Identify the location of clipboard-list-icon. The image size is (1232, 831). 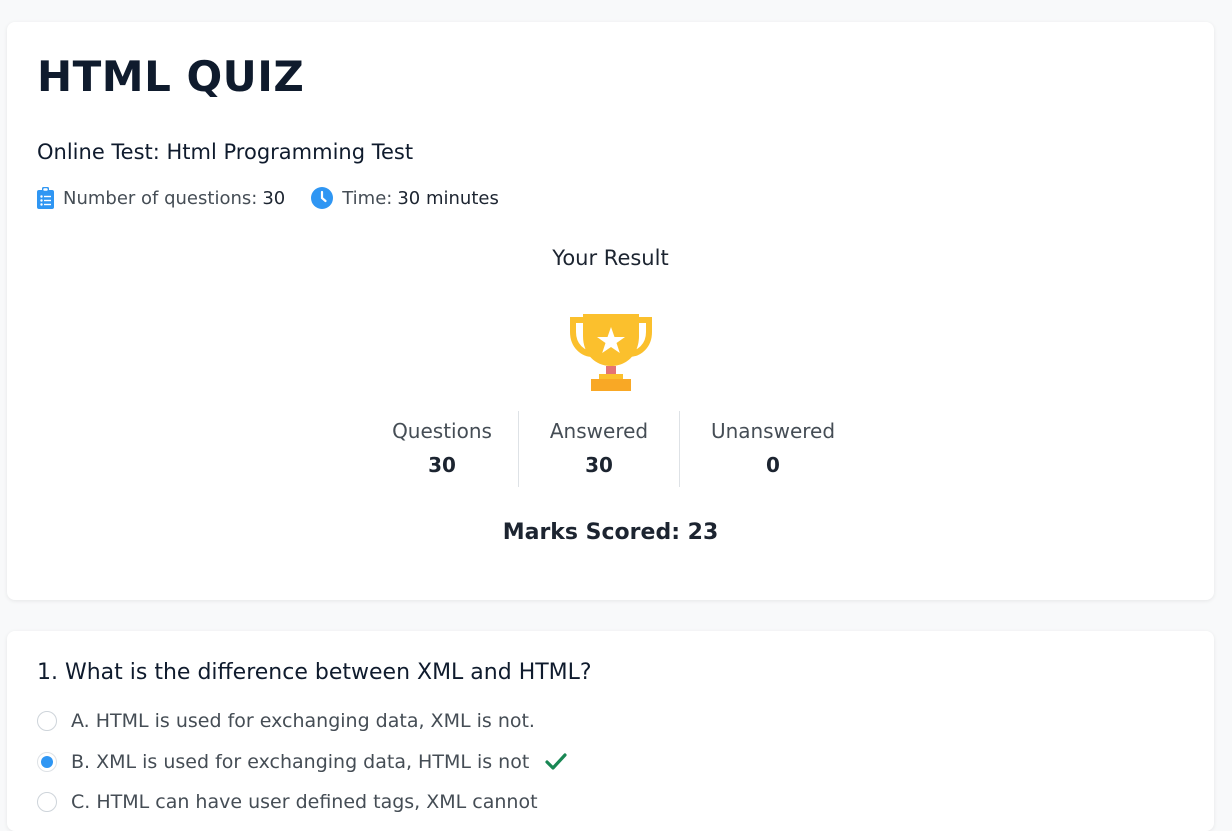
(45, 198).